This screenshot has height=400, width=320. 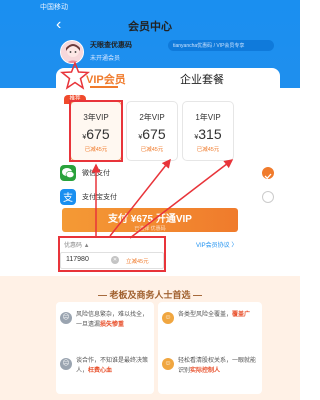 What do you see at coordinates (162, 198) in the screenshot?
I see `annotation-arrows` at bounding box center [162, 198].